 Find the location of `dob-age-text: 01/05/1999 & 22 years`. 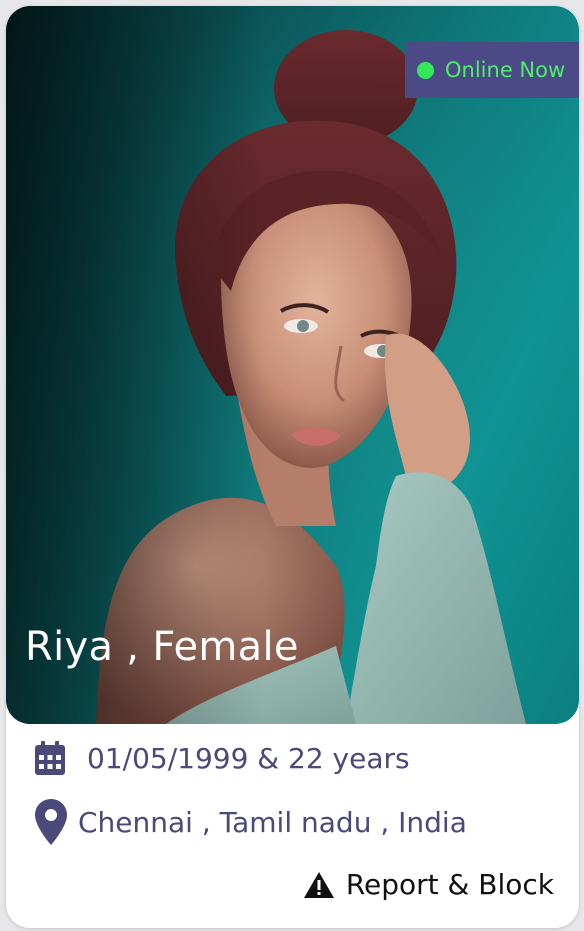

dob-age-text: 01/05/1999 & 22 years is located at coordinates (248, 758).